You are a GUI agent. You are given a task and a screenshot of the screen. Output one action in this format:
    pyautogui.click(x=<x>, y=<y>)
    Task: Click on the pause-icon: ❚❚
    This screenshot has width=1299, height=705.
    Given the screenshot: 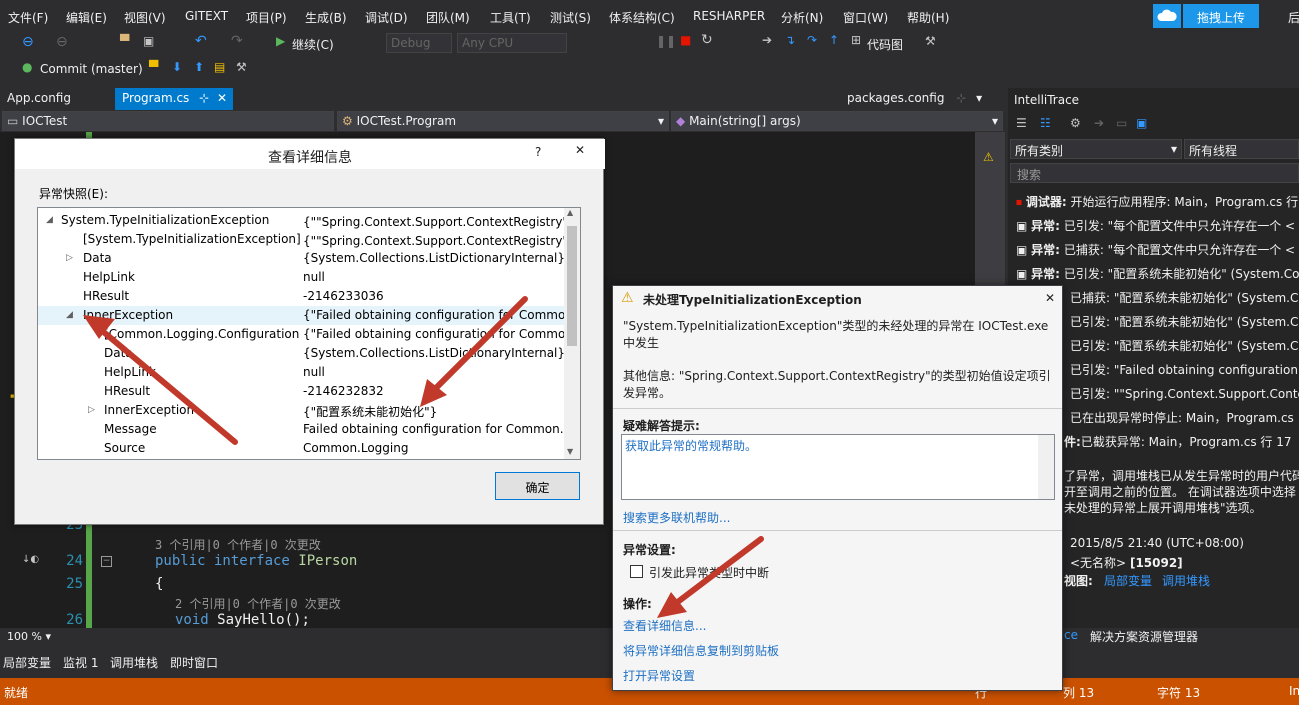 What is the action you would take?
    pyautogui.click(x=666, y=41)
    